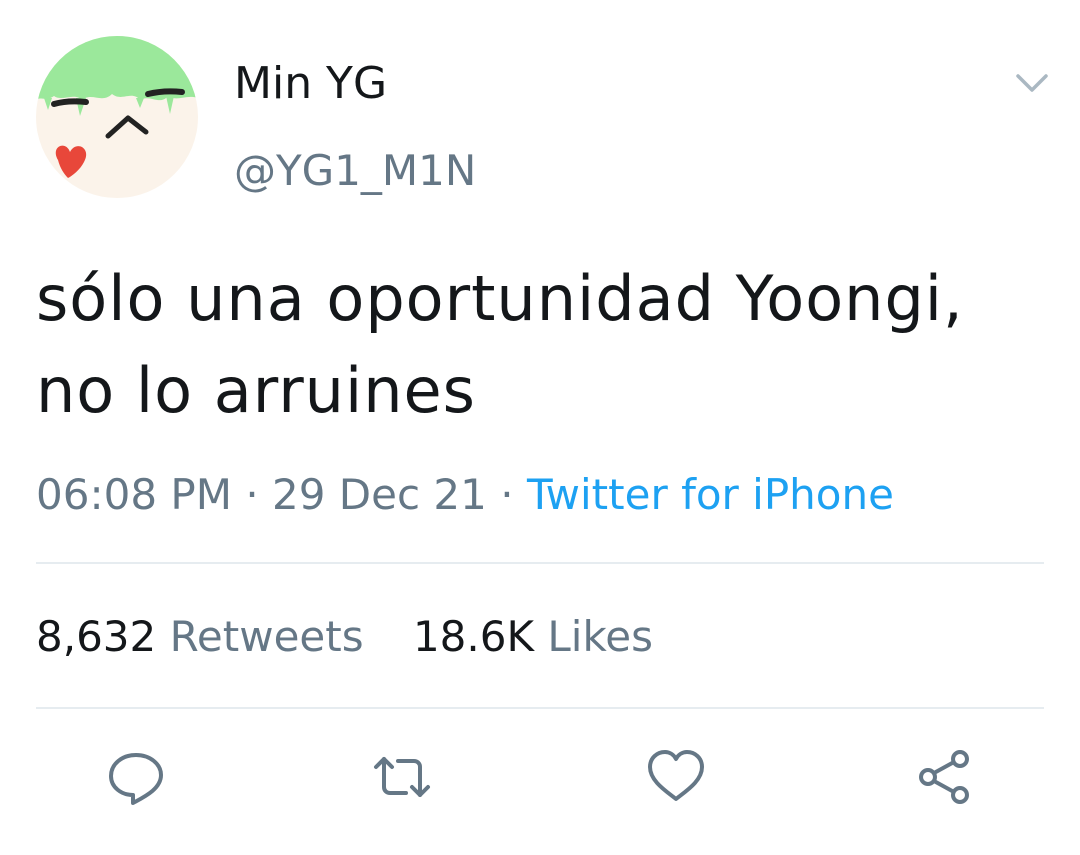  Describe the element at coordinates (500, 298) in the screenshot. I see `tweet-text-line: sólo una oportunidad Yoongi,` at that location.